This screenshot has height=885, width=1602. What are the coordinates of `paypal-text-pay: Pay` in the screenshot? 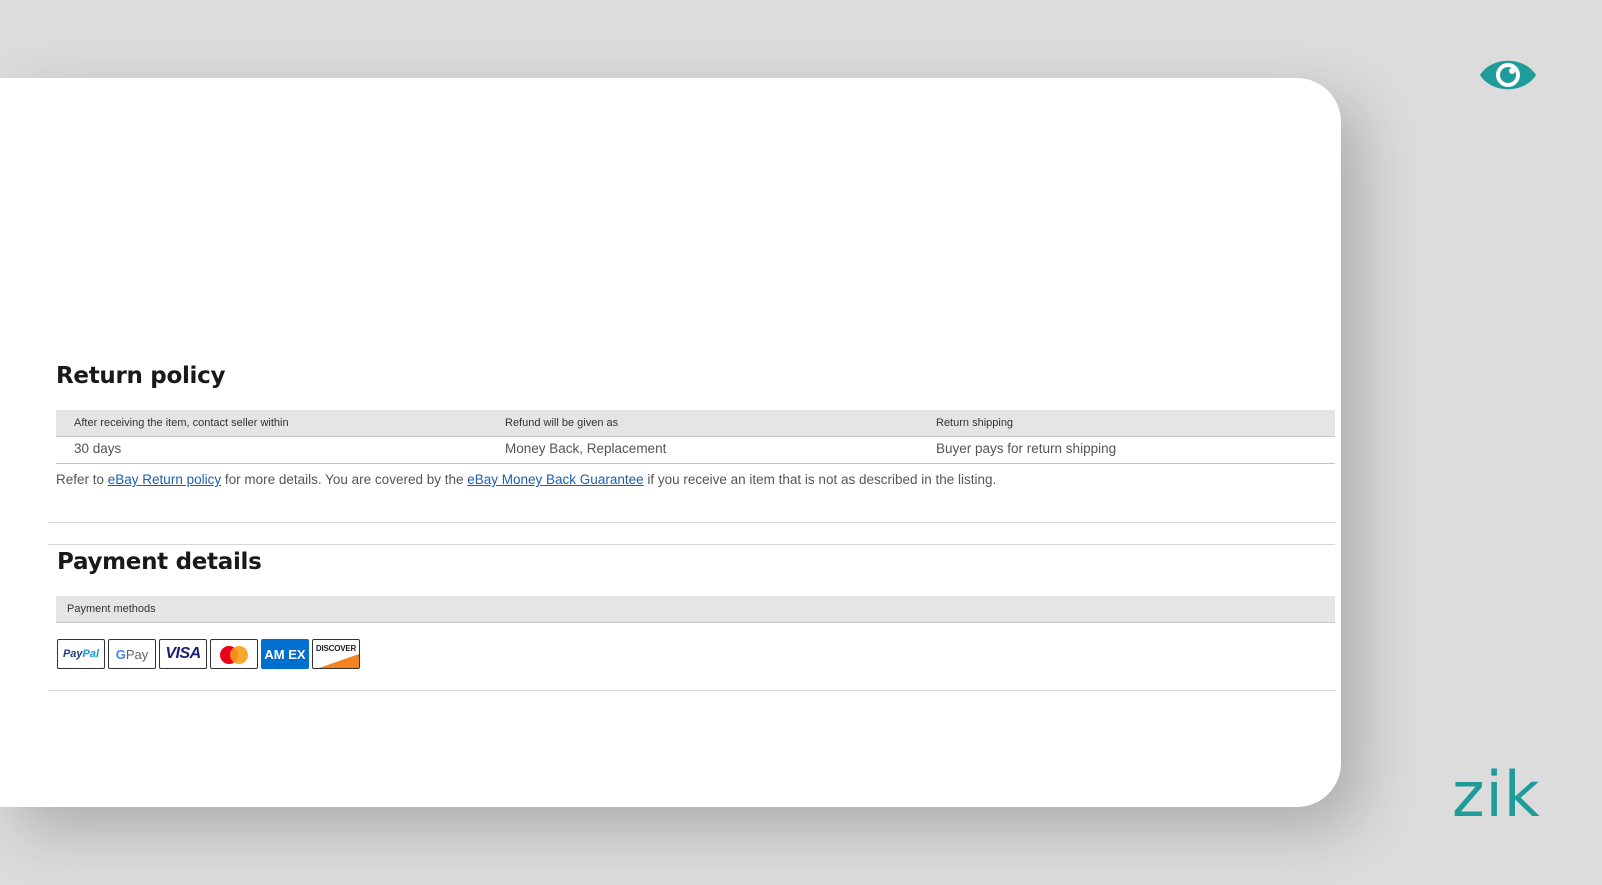 It's located at (72, 654).